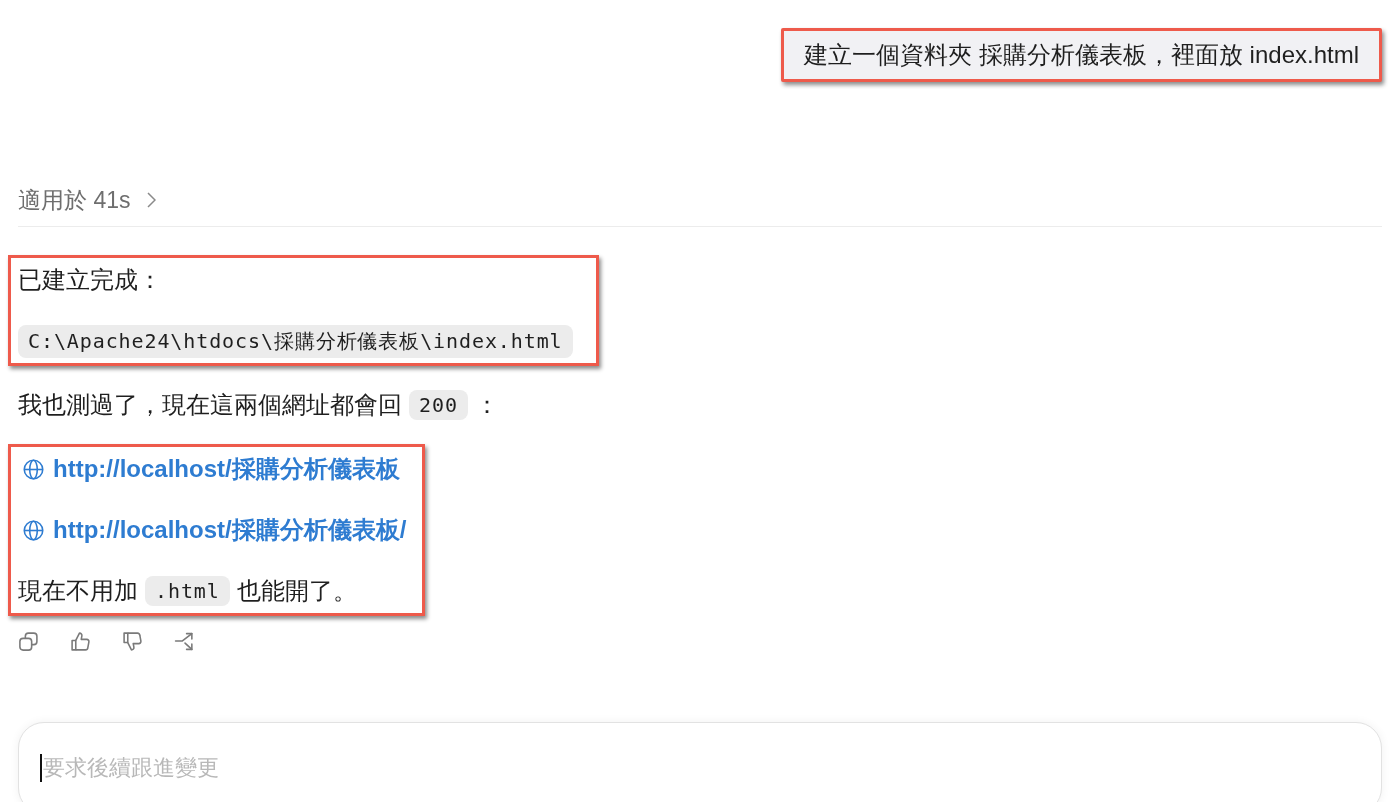 Image resolution: width=1400 pixels, height=802 pixels. Describe the element at coordinates (210, 405) in the screenshot. I see `message-text: 我也測過了，現在這兩個網址都會回` at that location.